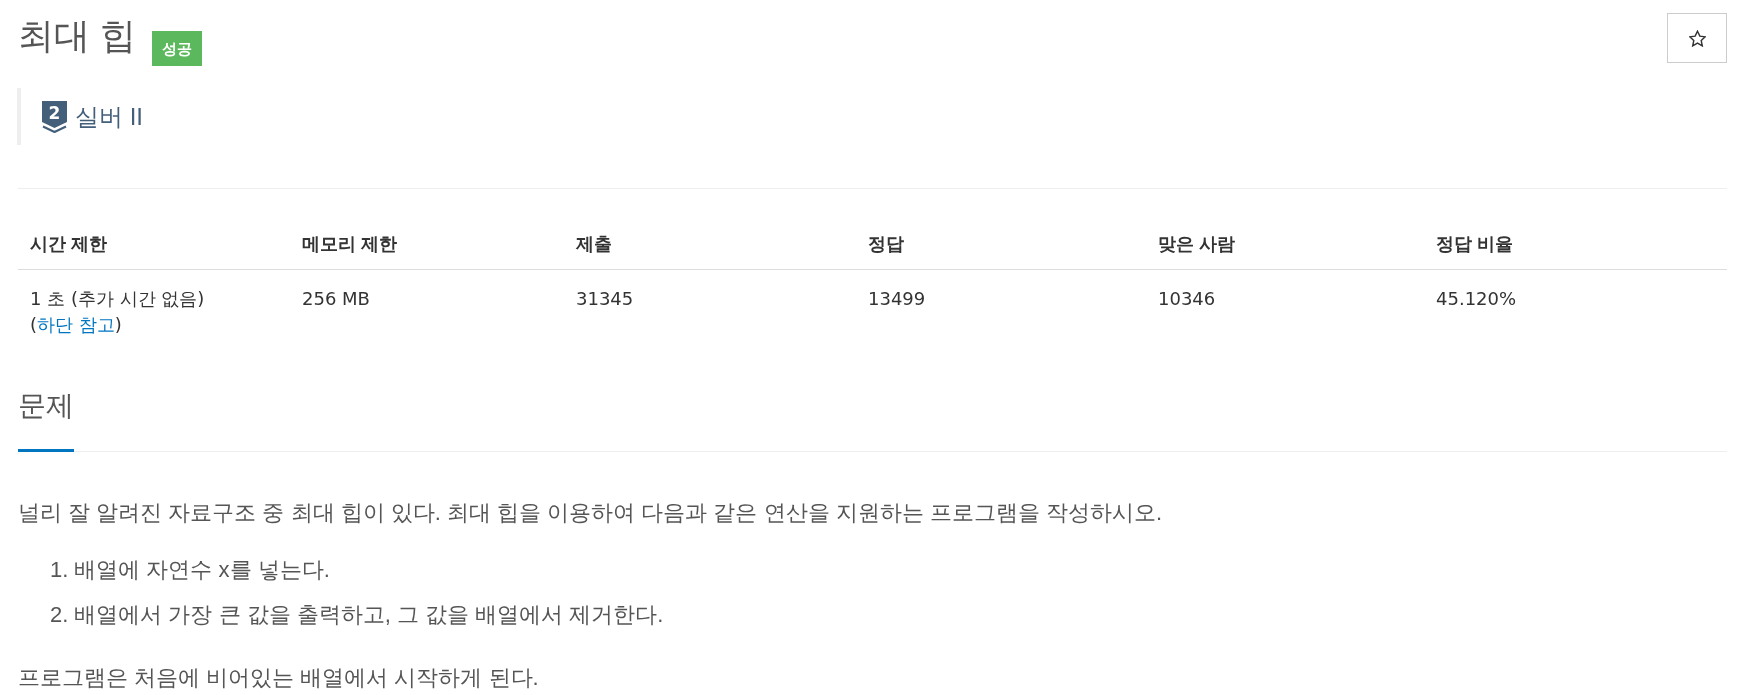 This screenshot has width=1740, height=695. What do you see at coordinates (109, 116) in the screenshot?
I see `tier-name: 실버 II` at bounding box center [109, 116].